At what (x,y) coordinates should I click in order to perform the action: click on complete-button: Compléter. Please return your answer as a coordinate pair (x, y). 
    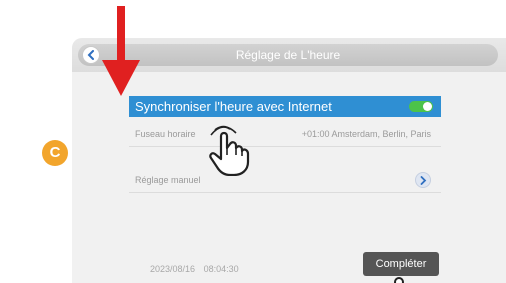
    Looking at the image, I should click on (401, 264).